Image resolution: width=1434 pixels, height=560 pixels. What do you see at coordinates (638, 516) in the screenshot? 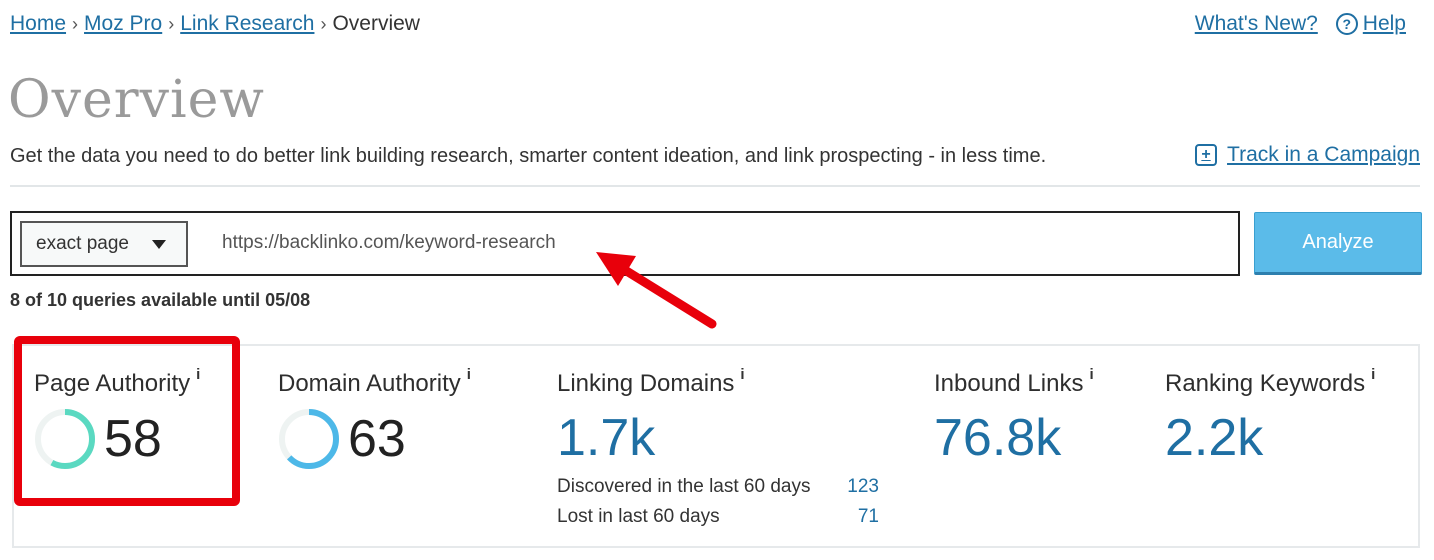
I see `lost-label: Lost in last 60 days` at bounding box center [638, 516].